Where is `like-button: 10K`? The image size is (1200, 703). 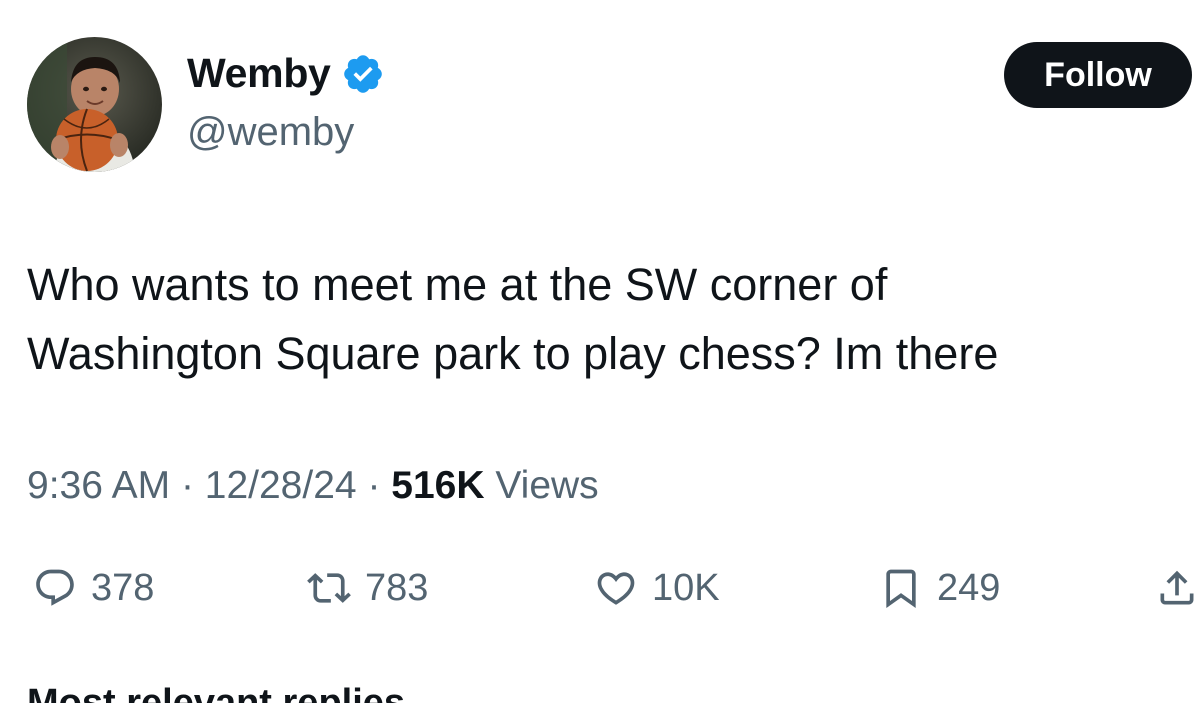
like-button: 10K is located at coordinates (657, 588).